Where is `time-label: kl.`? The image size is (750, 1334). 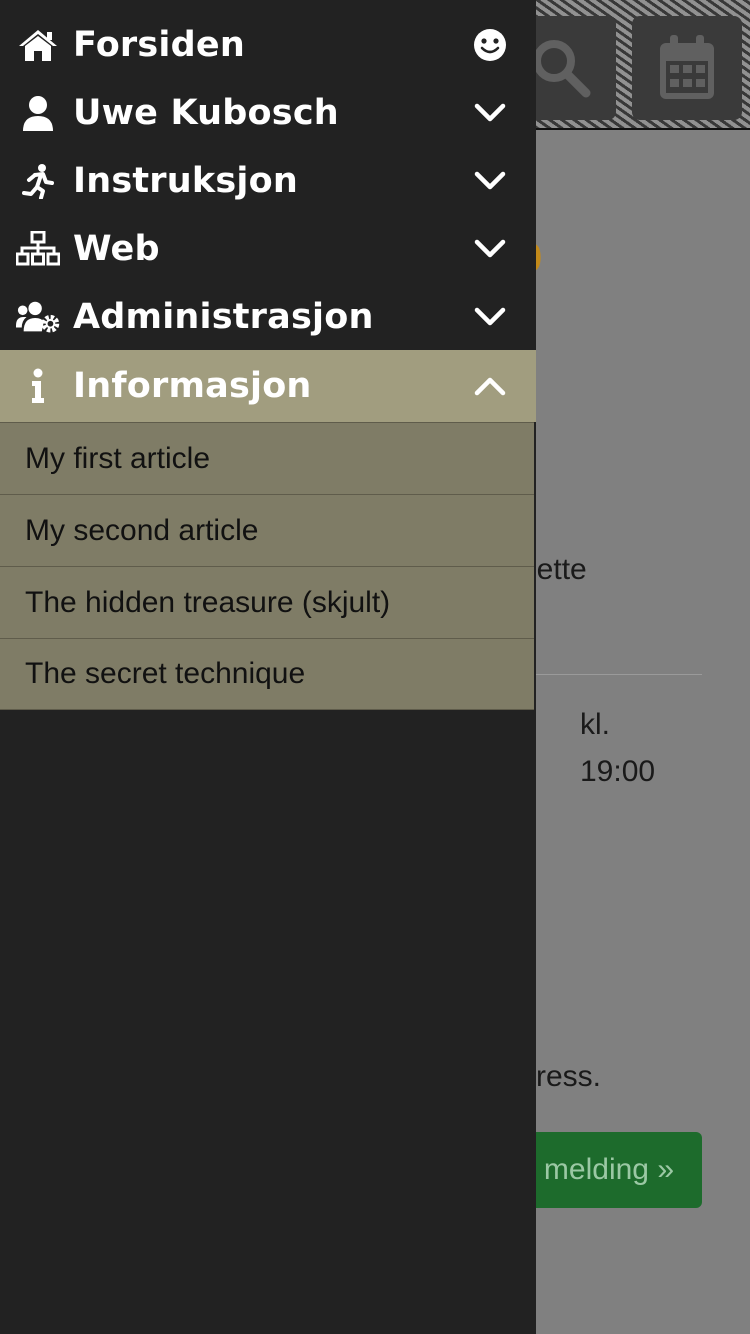 time-label: kl. is located at coordinates (595, 724).